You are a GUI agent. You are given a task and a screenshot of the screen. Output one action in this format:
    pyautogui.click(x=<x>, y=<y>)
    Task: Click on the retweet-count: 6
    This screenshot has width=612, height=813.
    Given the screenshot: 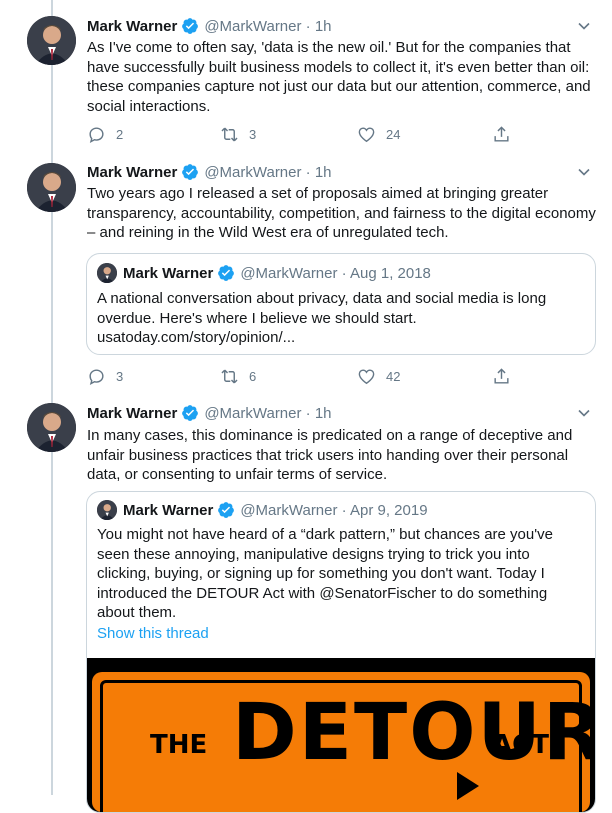 What is the action you would take?
    pyautogui.click(x=253, y=376)
    